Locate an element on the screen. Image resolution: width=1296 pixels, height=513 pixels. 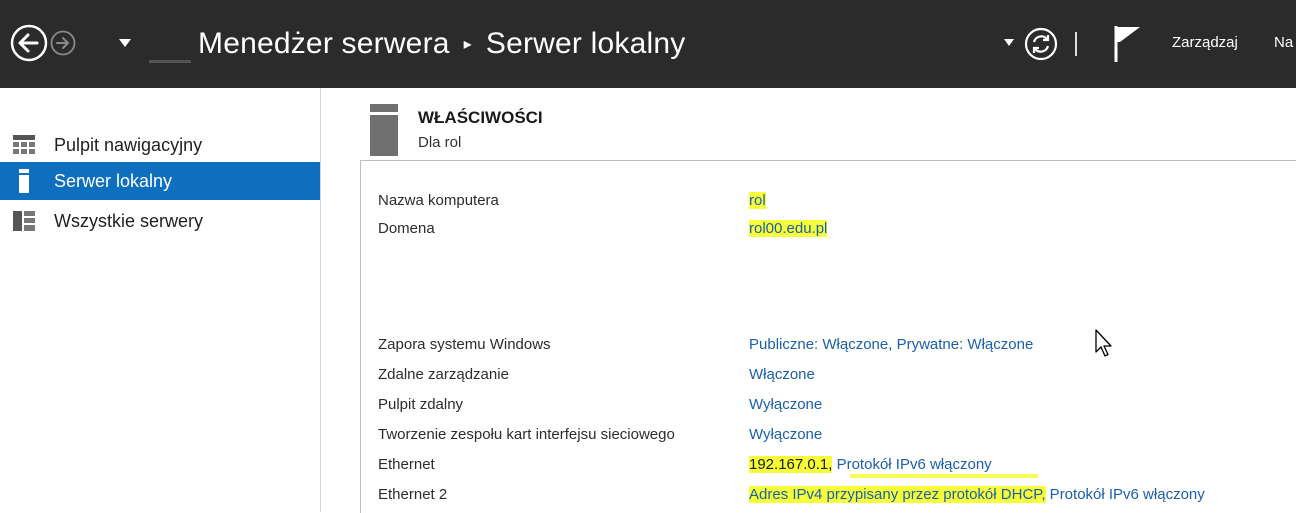
prop-label-ethernet-2: Ethernet 2 is located at coordinates (413, 494).